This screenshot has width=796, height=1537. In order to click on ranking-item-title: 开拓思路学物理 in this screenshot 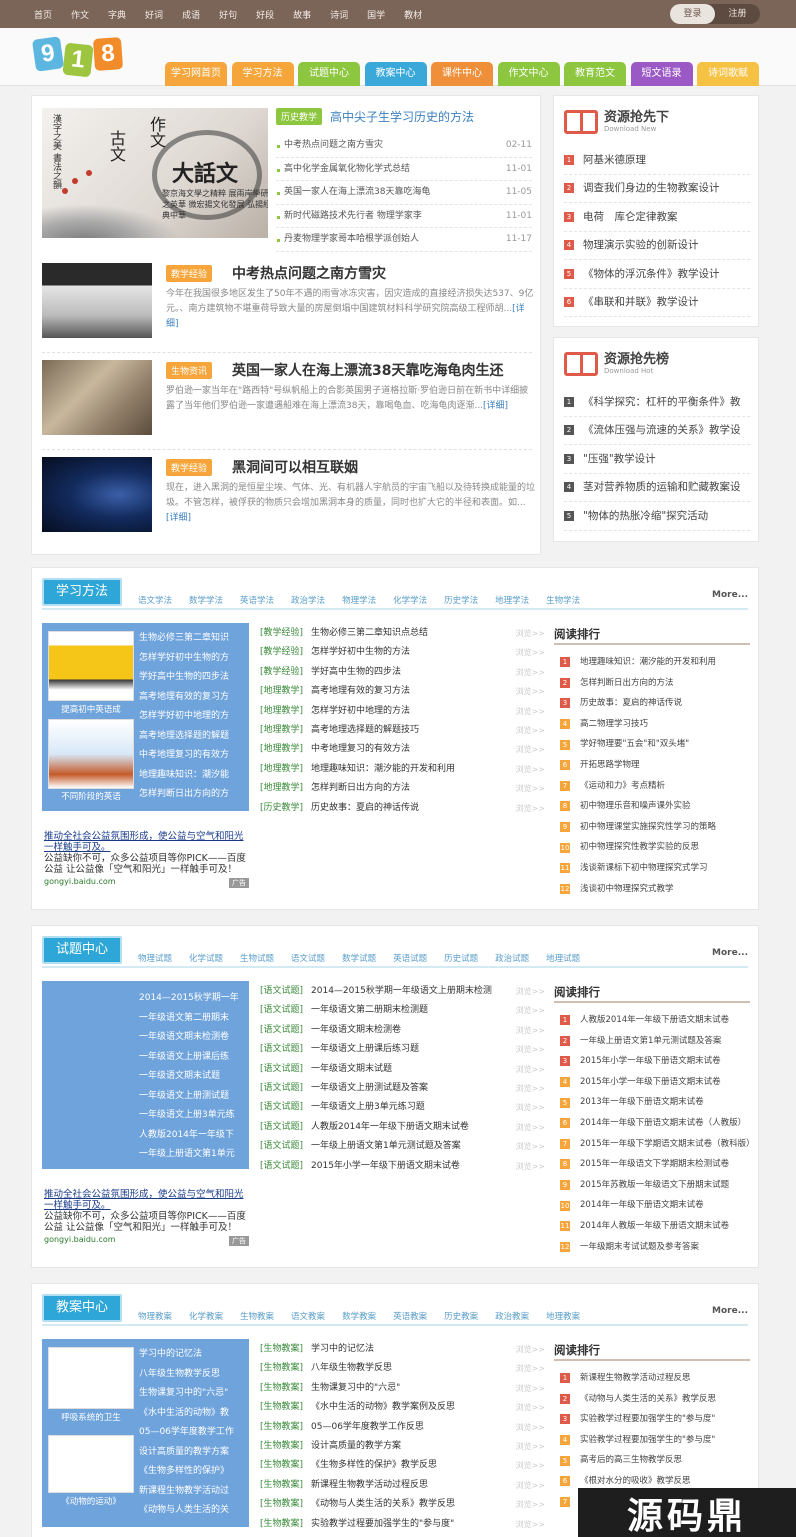, I will do `click(610, 765)`.